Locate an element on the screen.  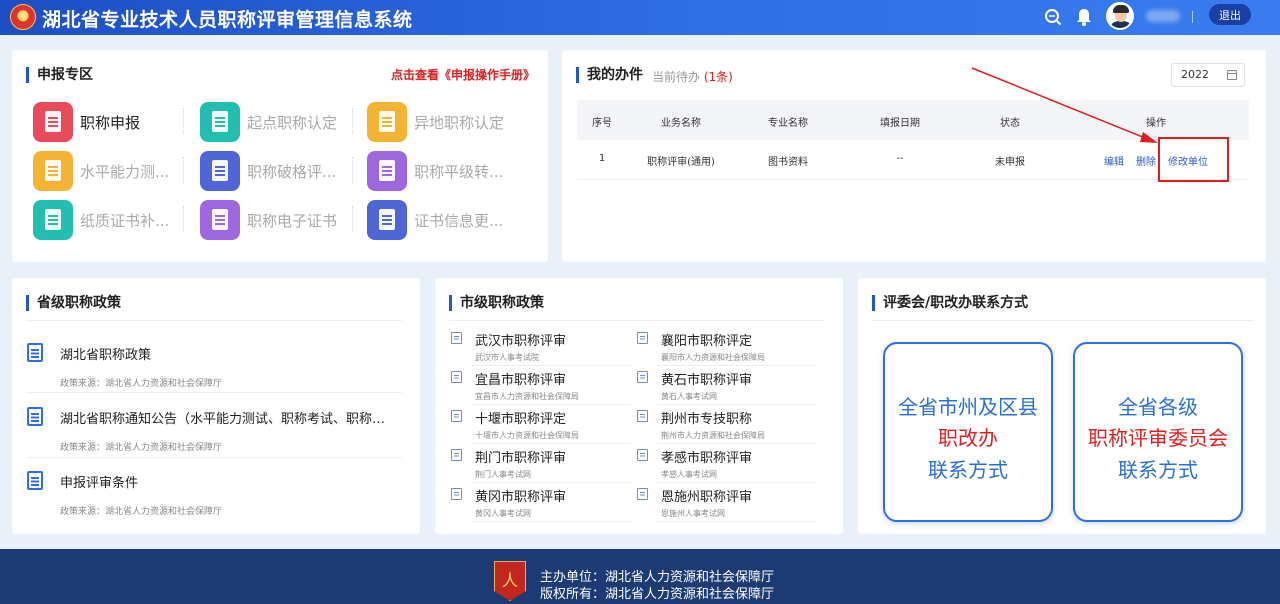
apply-item-label: 职称申报 is located at coordinates (110, 122).